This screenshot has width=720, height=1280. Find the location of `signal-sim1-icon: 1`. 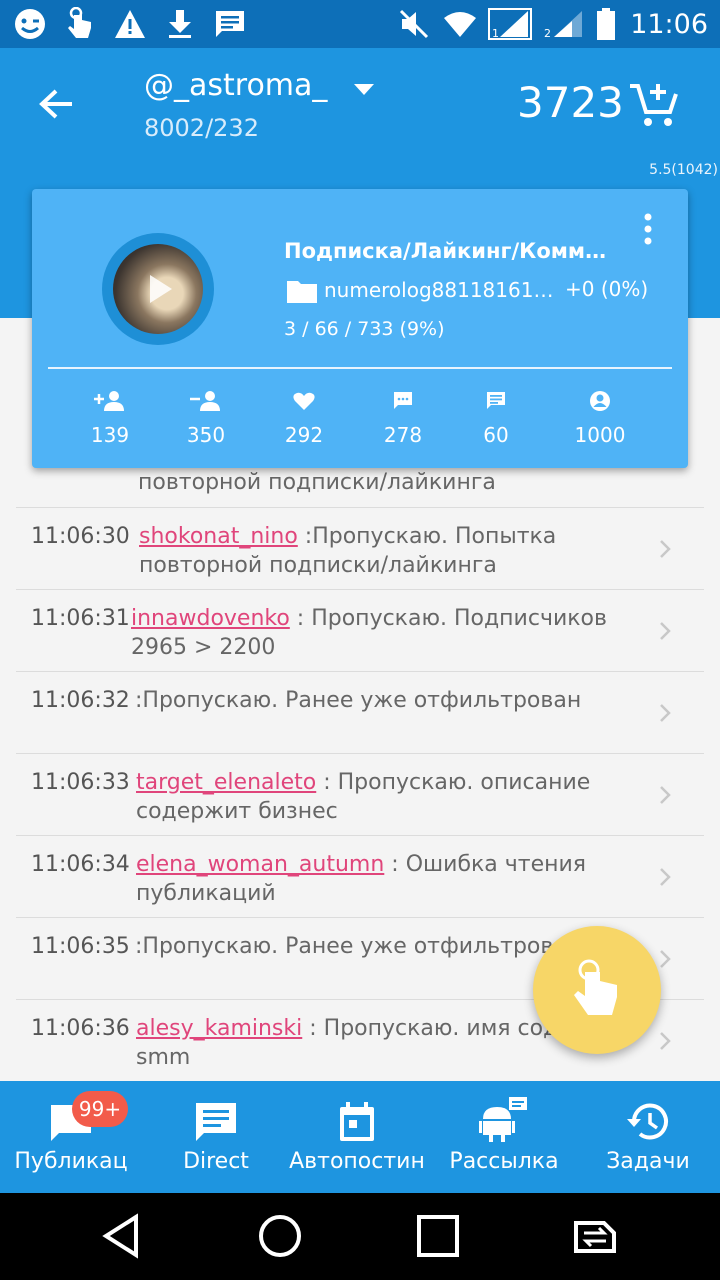

signal-sim1-icon: 1 is located at coordinates (510, 24).